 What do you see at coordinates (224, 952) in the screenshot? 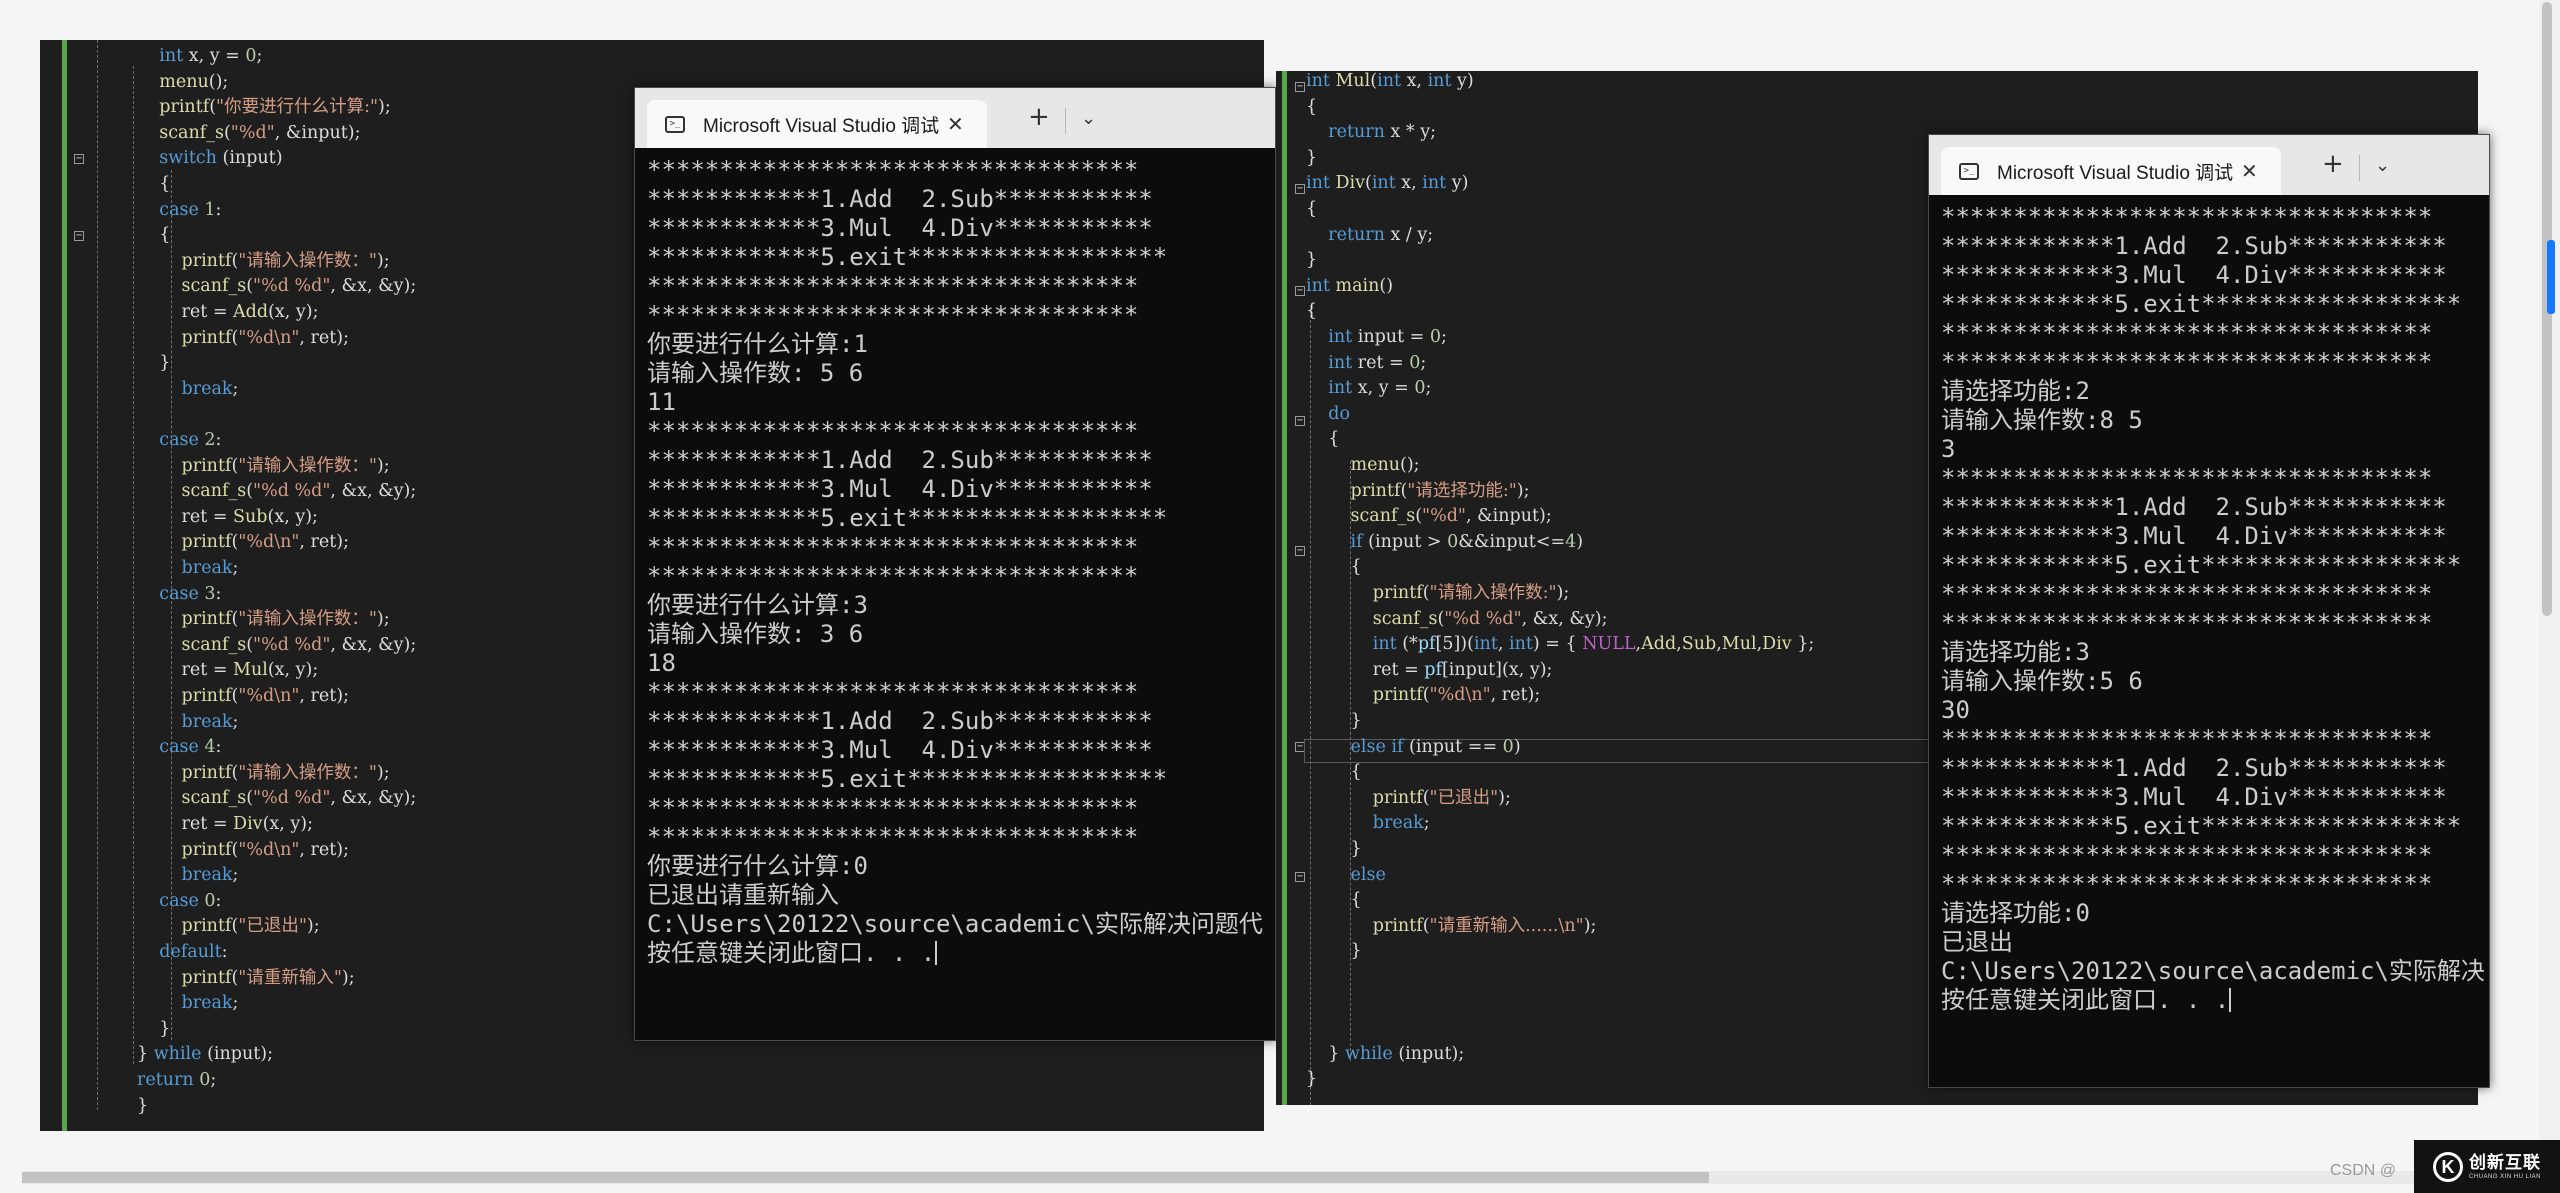
I see `code-token: :` at bounding box center [224, 952].